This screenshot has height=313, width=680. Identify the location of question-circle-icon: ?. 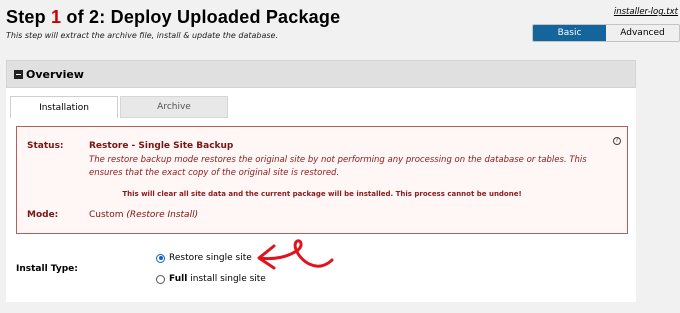
(617, 141).